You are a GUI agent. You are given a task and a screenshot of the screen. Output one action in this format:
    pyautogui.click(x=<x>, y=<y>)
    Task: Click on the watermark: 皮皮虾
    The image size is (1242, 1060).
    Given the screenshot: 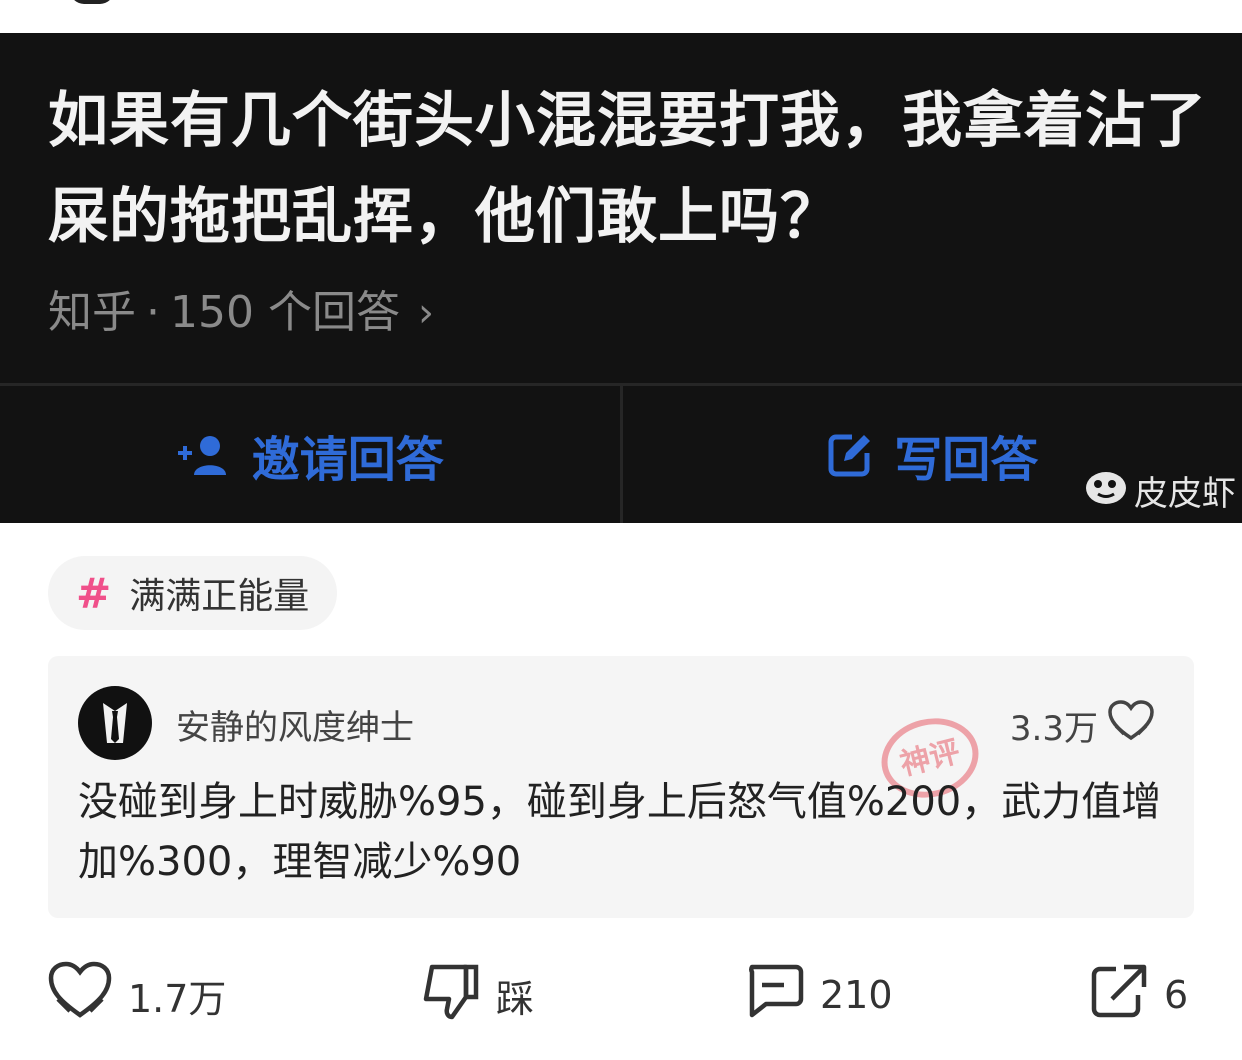 What is the action you would take?
    pyautogui.click(x=1160, y=490)
    